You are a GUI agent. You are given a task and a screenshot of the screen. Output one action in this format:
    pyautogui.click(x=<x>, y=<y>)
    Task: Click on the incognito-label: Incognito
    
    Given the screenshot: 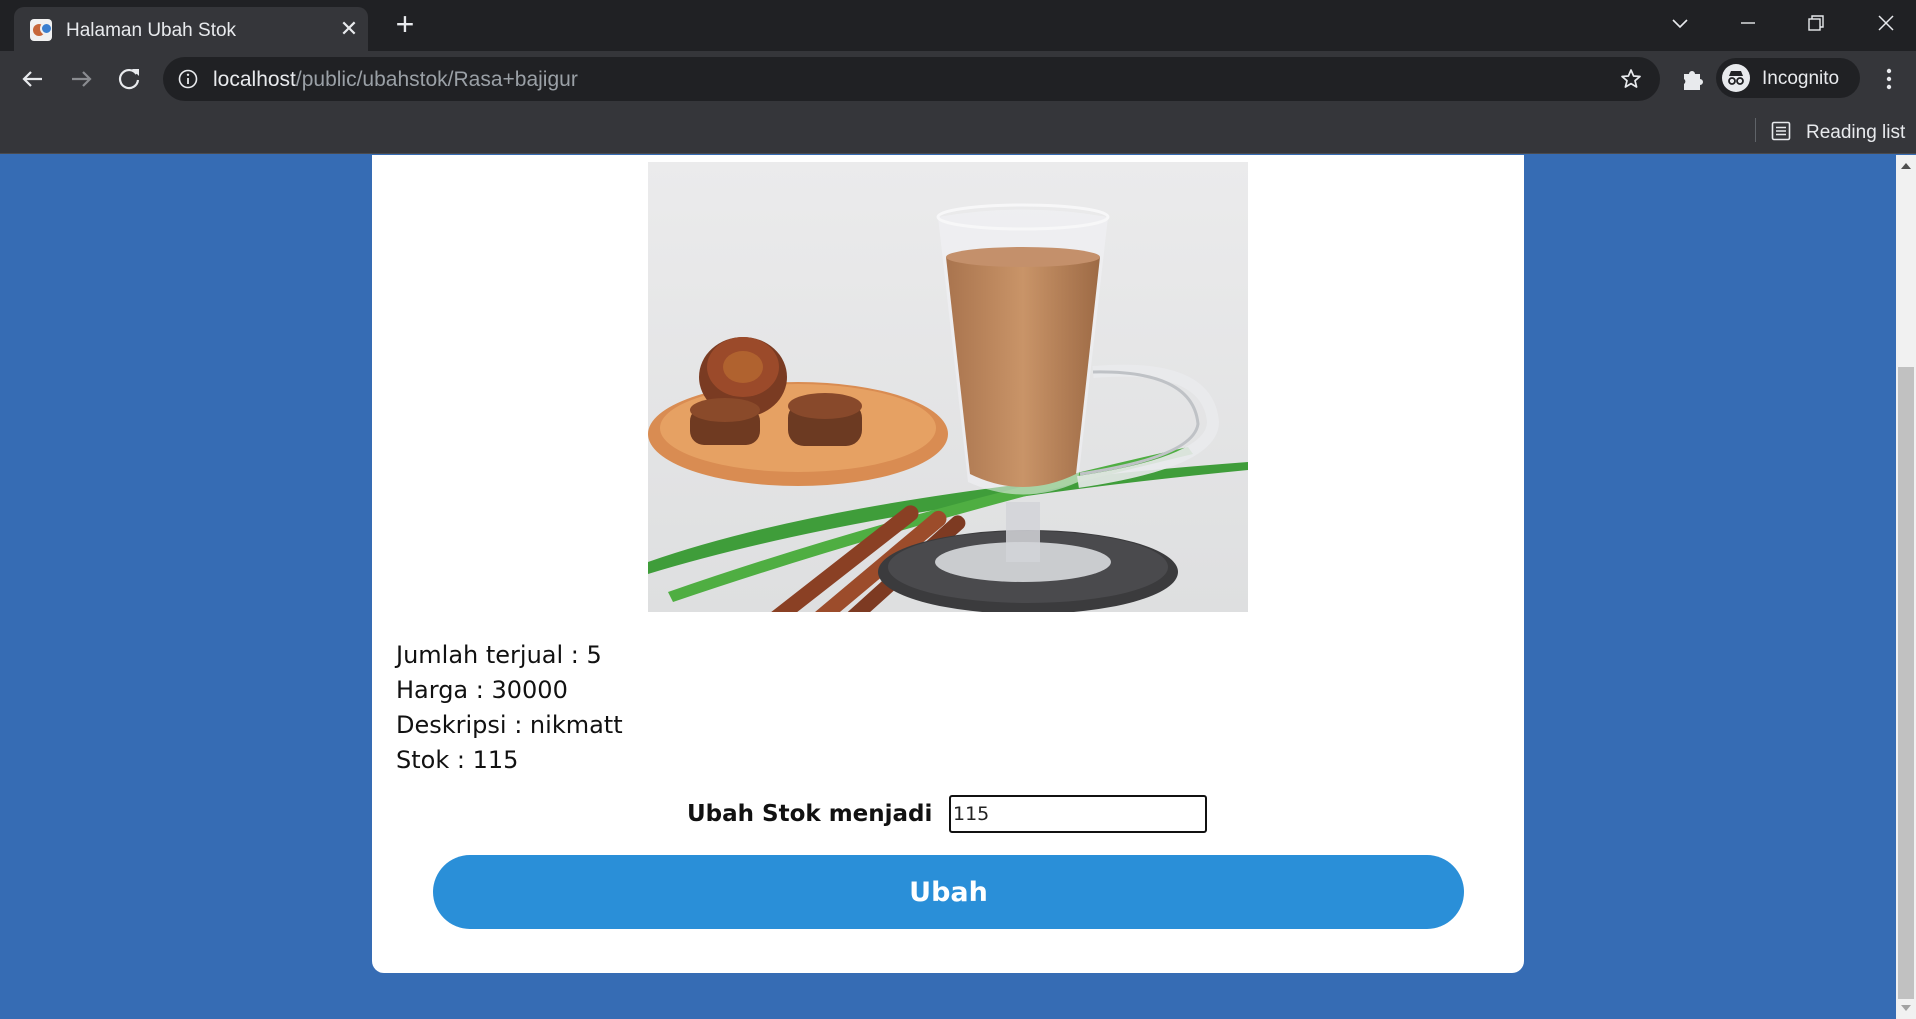 What is the action you would take?
    pyautogui.click(x=1801, y=78)
    